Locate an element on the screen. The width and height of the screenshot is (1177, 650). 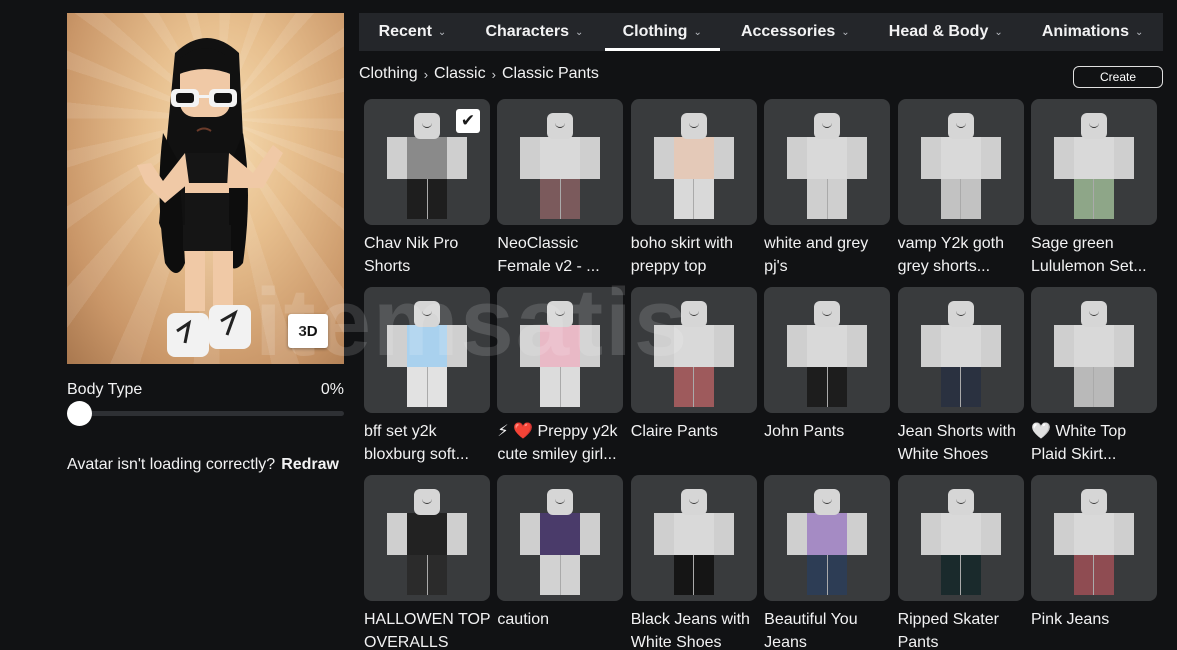
tab-label: Animations is located at coordinates (1085, 31).